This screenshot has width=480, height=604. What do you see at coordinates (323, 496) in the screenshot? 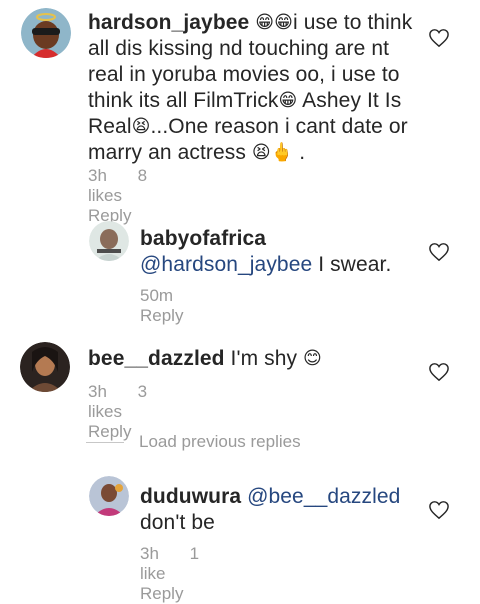
I see `mention-link: @bee__dazzled` at bounding box center [323, 496].